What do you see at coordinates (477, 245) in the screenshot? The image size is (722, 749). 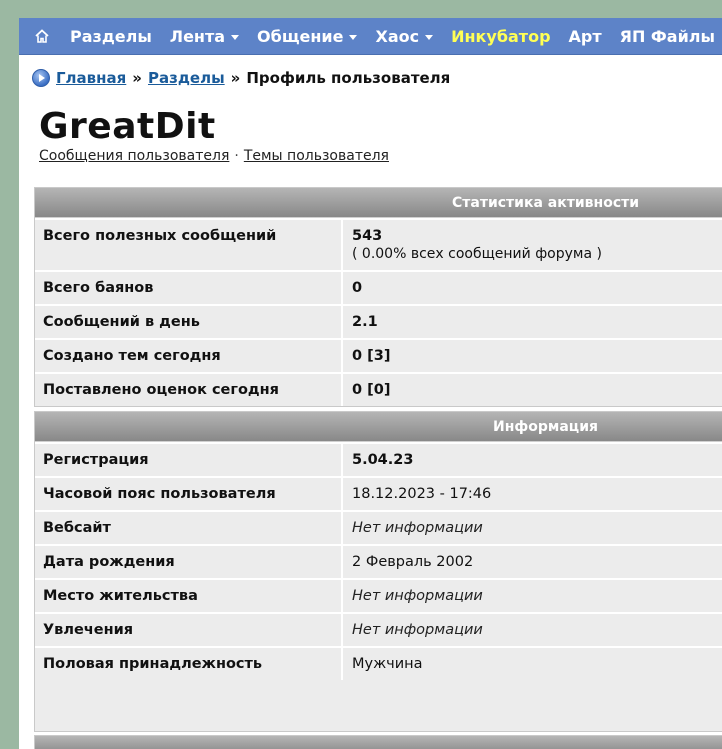 I see `row-value: 543( 0.00% всех сообщений форума )` at bounding box center [477, 245].